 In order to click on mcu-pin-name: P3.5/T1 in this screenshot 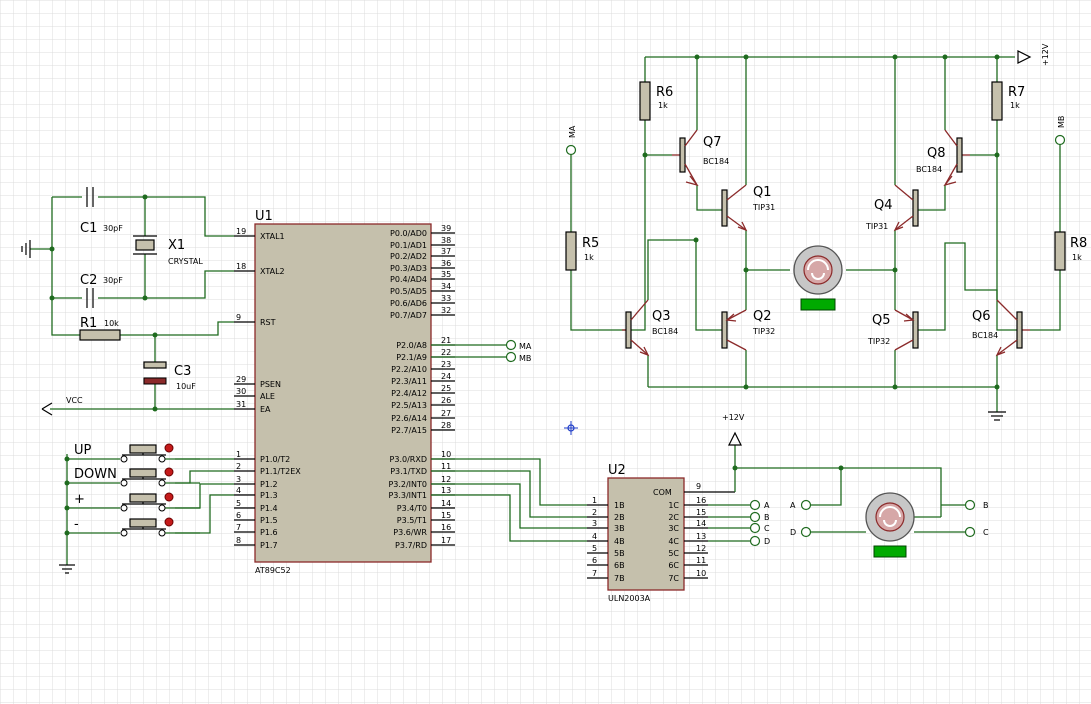, I will do `click(412, 520)`.